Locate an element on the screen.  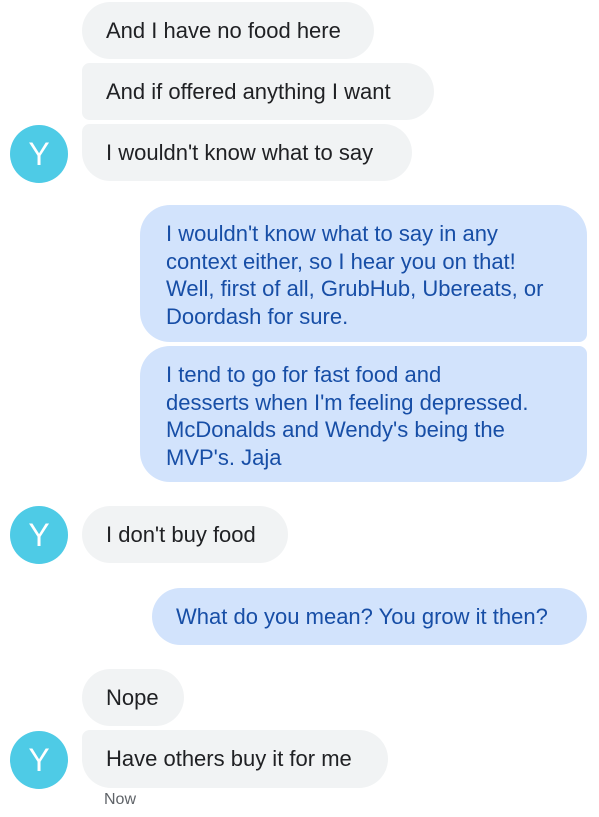
incoming-message: Have others buy it for me is located at coordinates (235, 759).